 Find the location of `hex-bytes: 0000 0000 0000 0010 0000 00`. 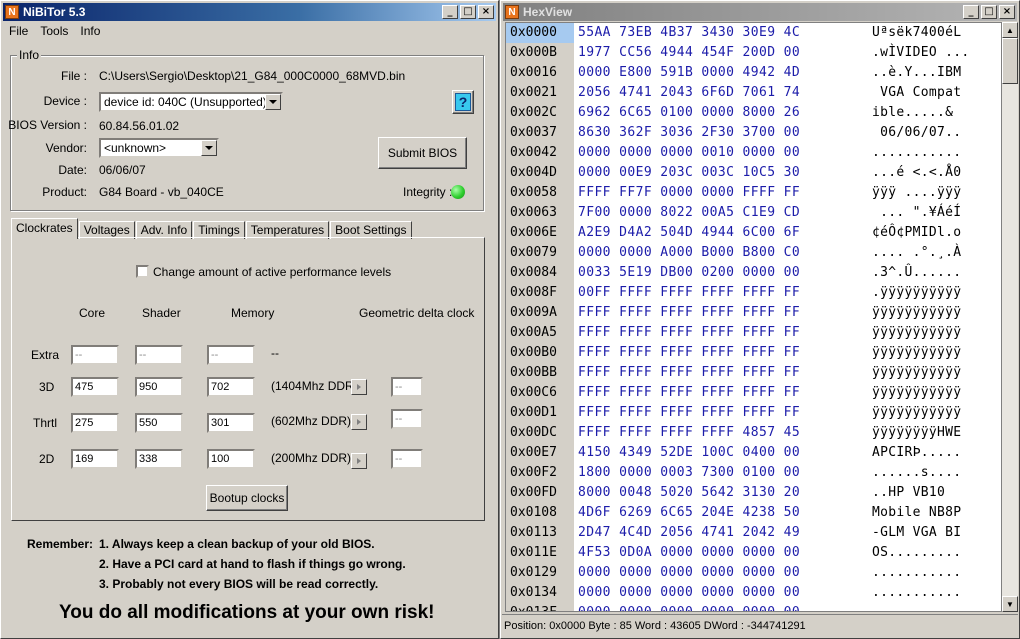

hex-bytes: 0000 0000 0000 0010 0000 00 is located at coordinates (689, 153).